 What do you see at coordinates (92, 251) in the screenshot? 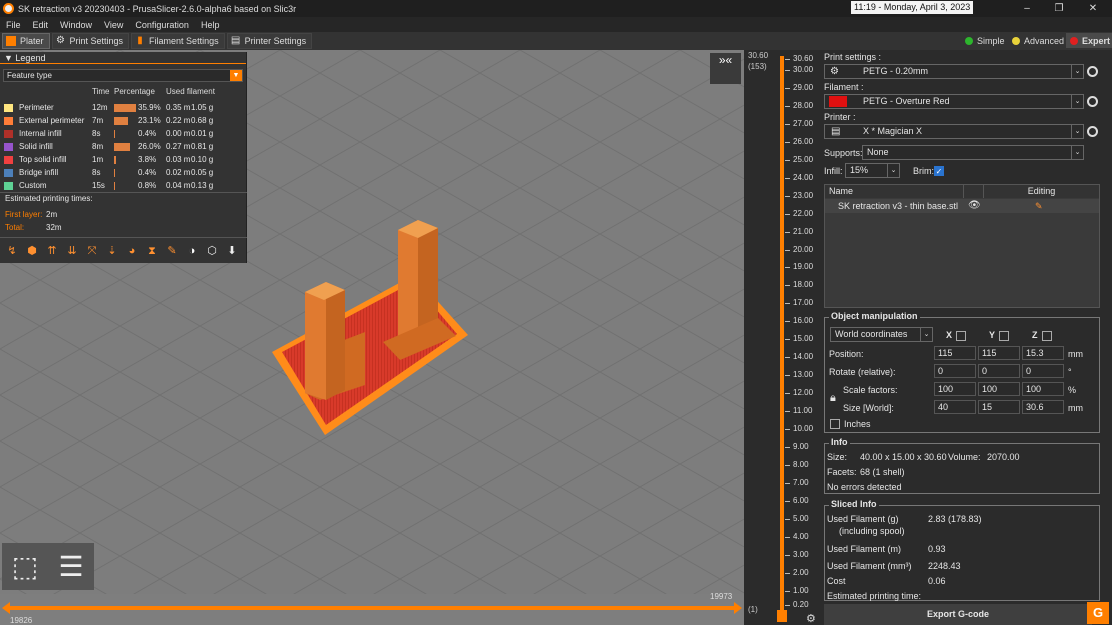
I see `seams-icon: ⤧` at bounding box center [92, 251].